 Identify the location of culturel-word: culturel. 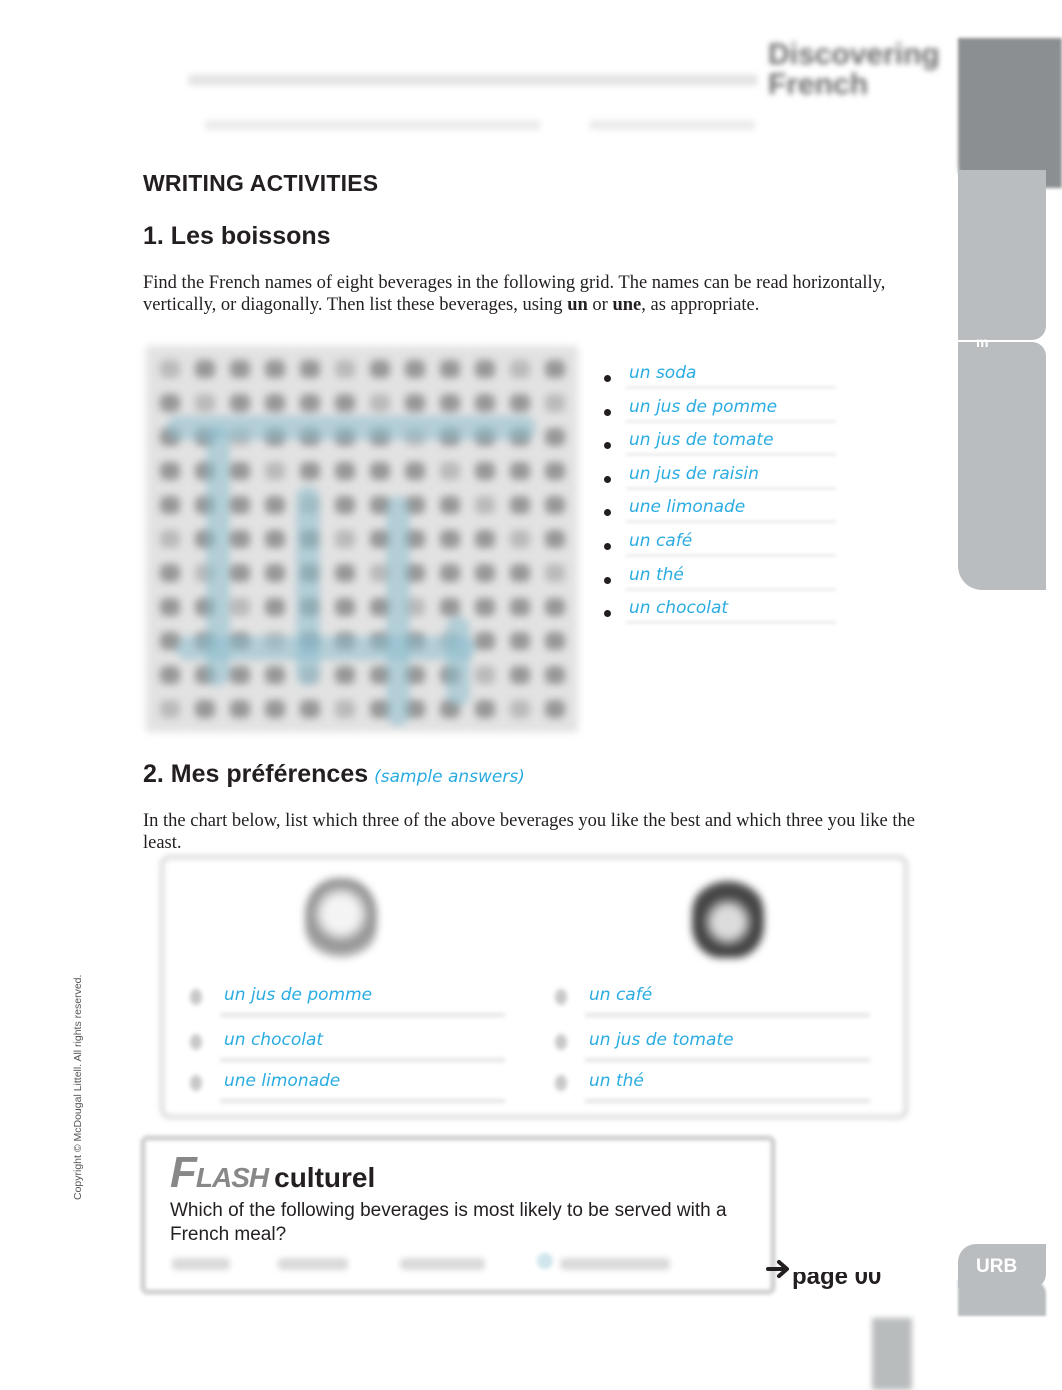
(325, 1177).